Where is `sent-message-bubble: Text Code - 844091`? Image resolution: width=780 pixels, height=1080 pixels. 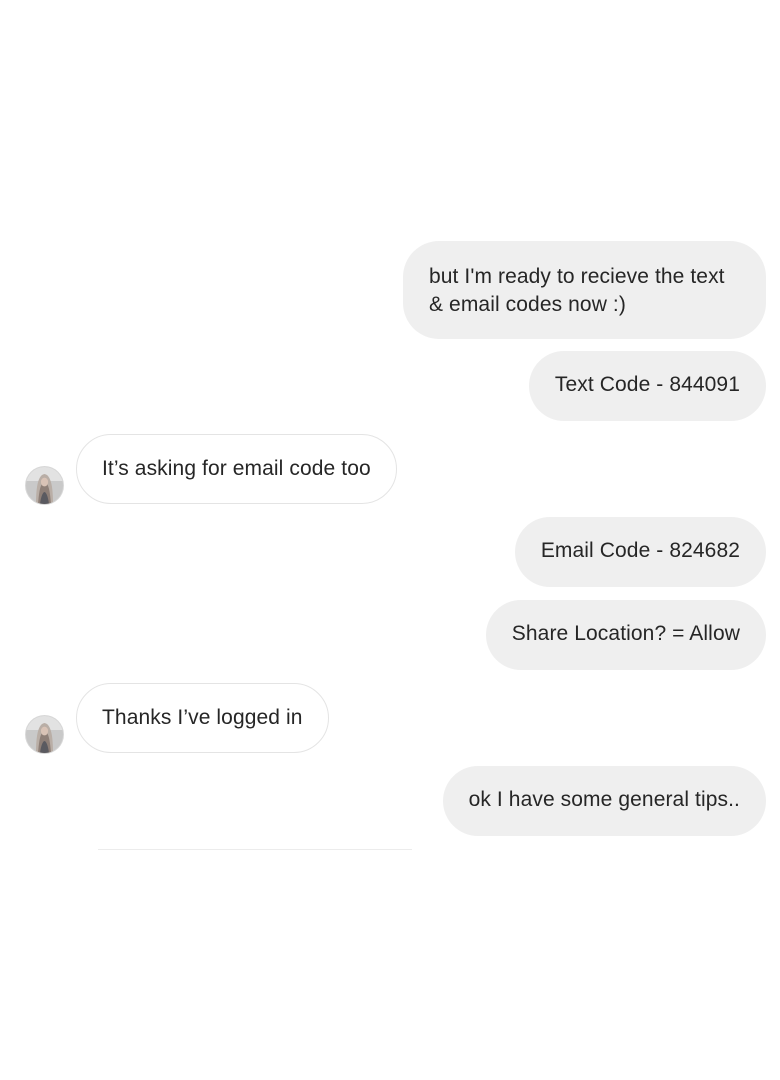 sent-message-bubble: Text Code - 844091 is located at coordinates (647, 386).